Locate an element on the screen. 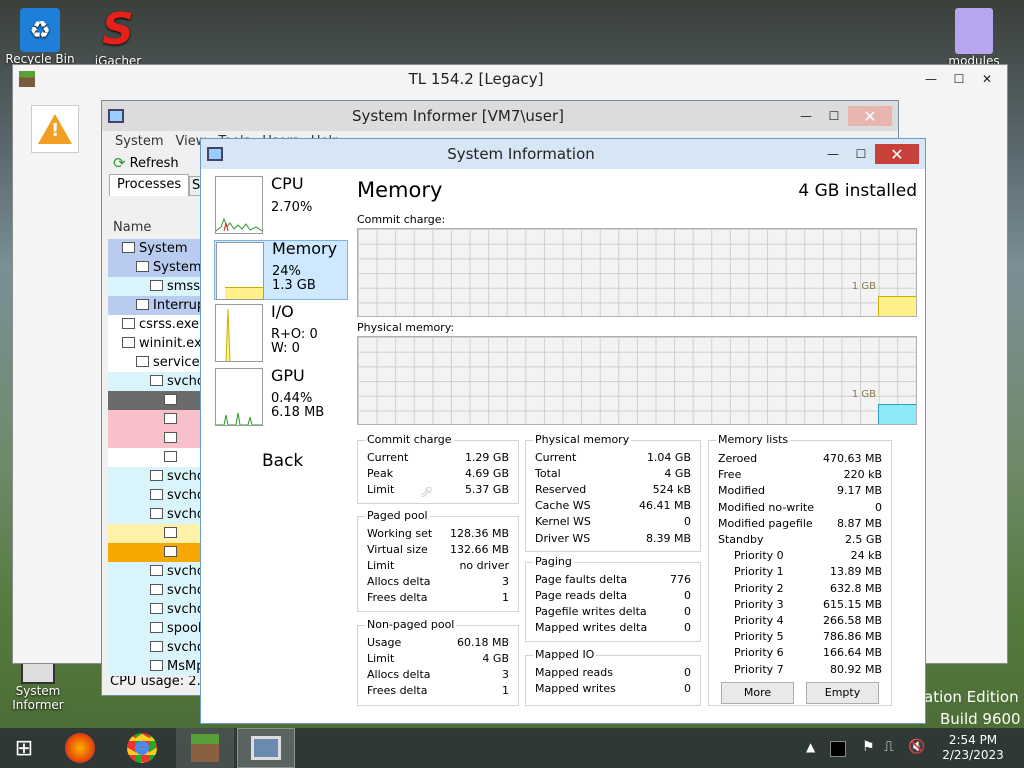 This screenshot has height=768, width=1024. stat-label: Modified pagefile is located at coordinates (765, 523).